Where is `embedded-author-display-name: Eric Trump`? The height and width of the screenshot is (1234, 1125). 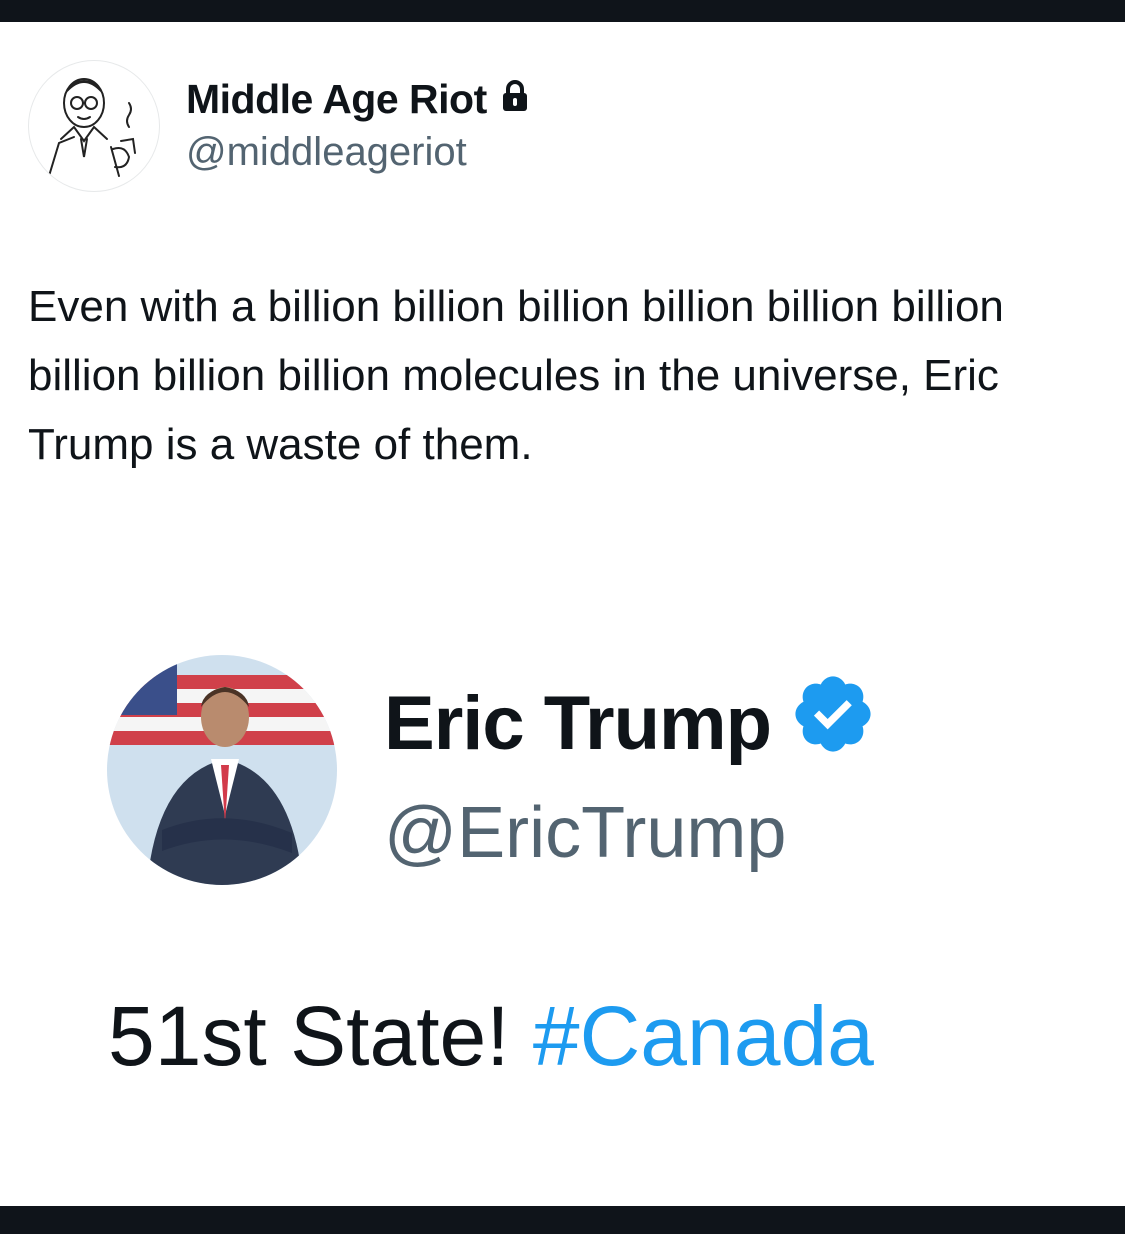 embedded-author-display-name: Eric Trump is located at coordinates (578, 723).